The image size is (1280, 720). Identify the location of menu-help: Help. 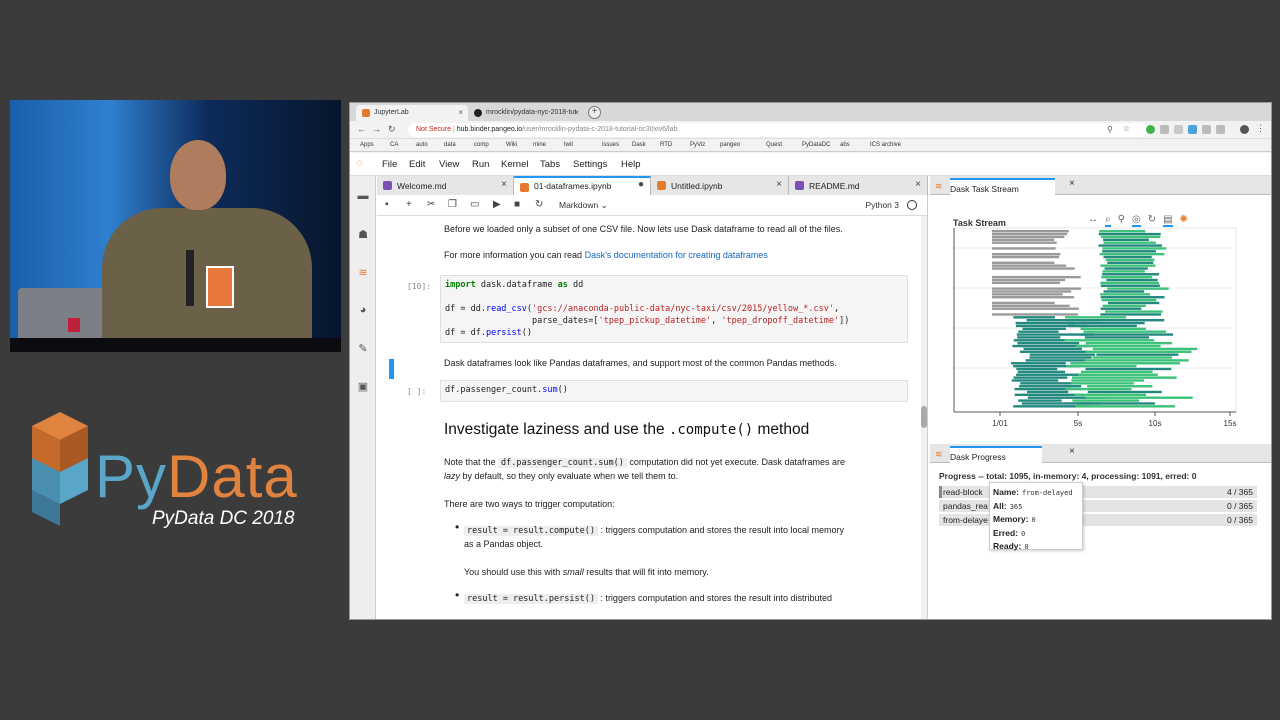
(631, 164).